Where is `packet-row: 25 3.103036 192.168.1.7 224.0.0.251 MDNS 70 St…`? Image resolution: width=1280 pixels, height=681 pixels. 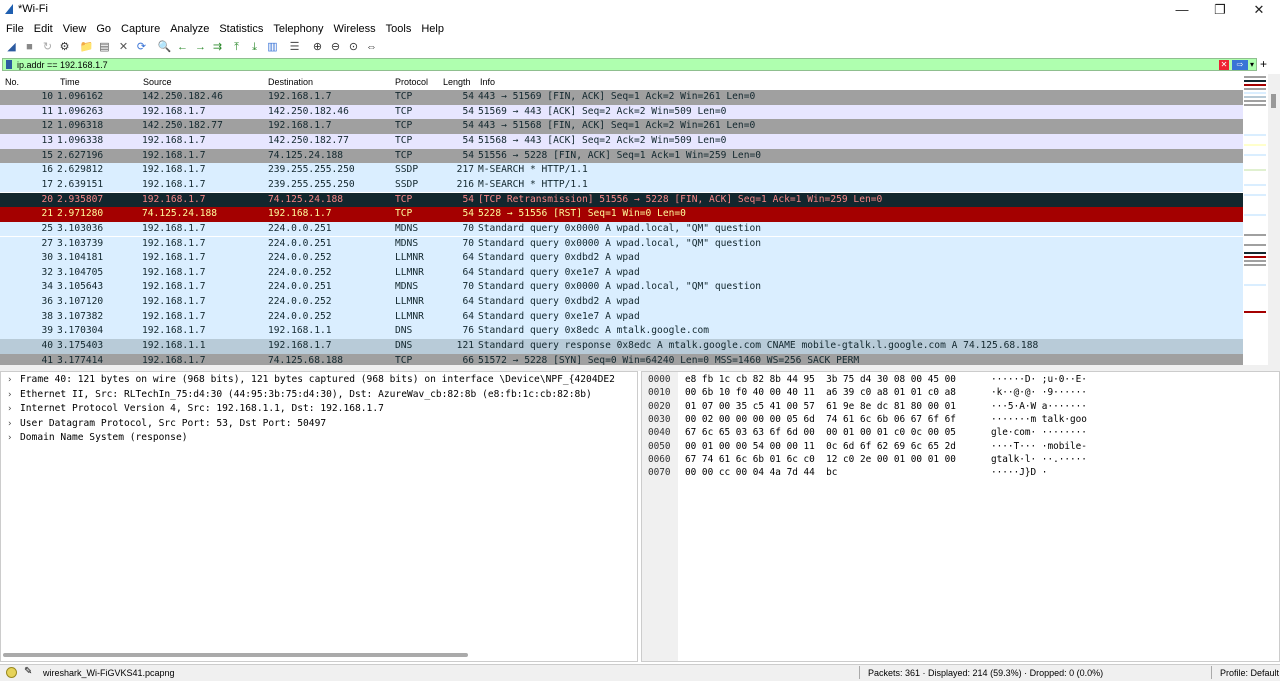 packet-row: 25 3.103036 192.168.1.7 224.0.0.251 MDNS 70 St… is located at coordinates (621, 229).